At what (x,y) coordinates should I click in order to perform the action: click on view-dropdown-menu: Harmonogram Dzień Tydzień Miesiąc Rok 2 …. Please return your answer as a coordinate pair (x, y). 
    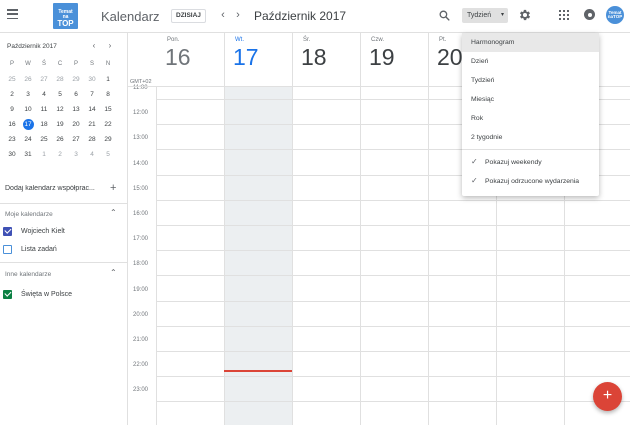
    Looking at the image, I should click on (530, 114).